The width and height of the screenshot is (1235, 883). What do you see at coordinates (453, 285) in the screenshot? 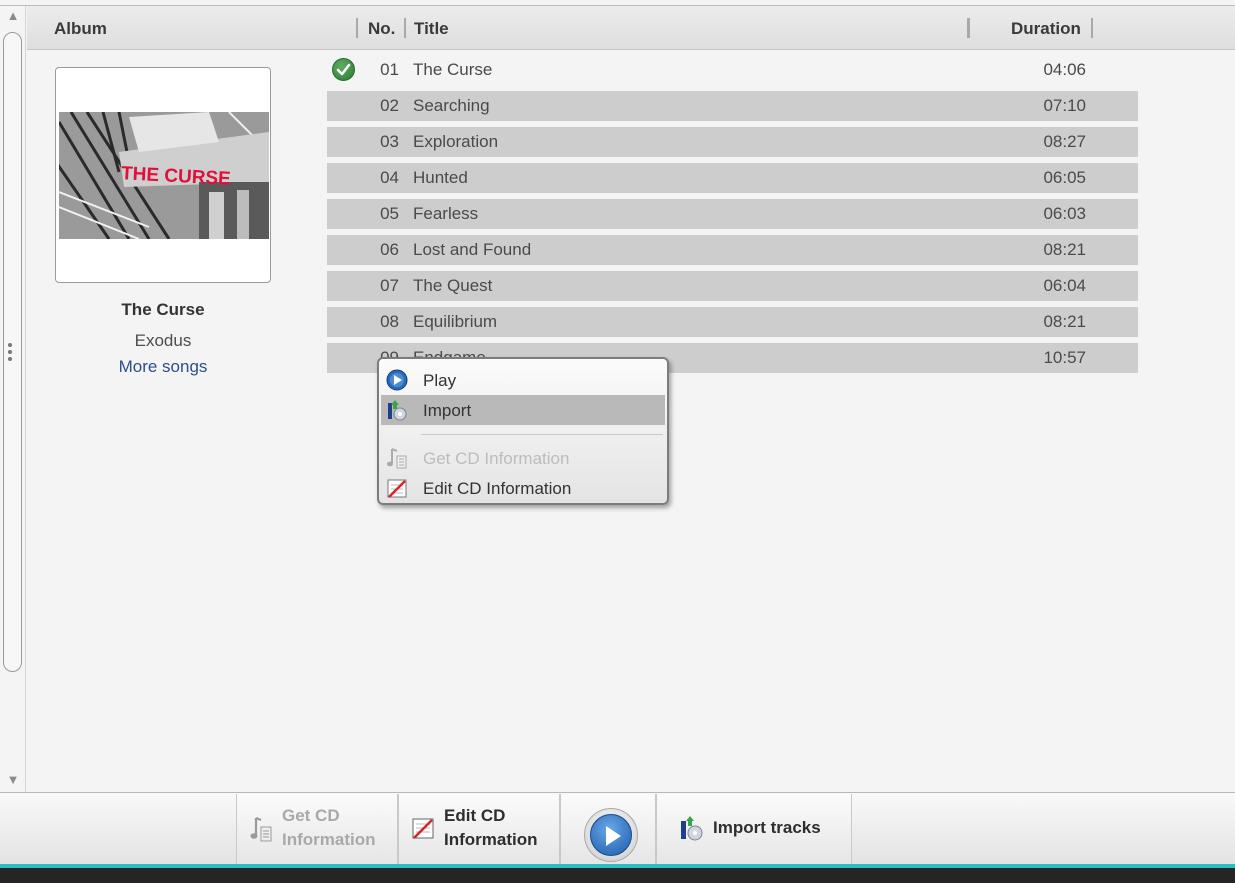
I see `track-title: The Quest` at bounding box center [453, 285].